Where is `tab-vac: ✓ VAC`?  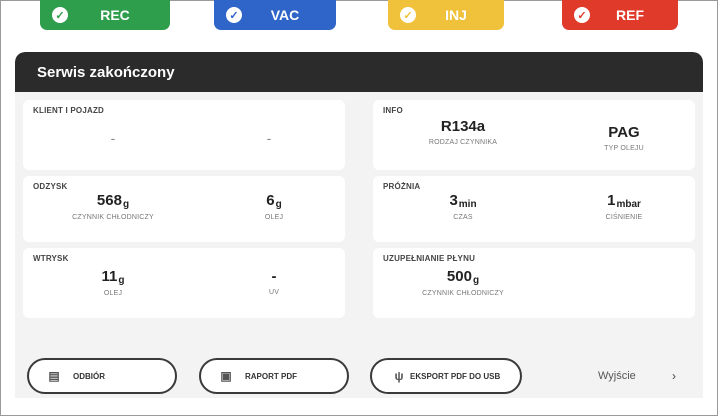 tab-vac: ✓ VAC is located at coordinates (275, 15).